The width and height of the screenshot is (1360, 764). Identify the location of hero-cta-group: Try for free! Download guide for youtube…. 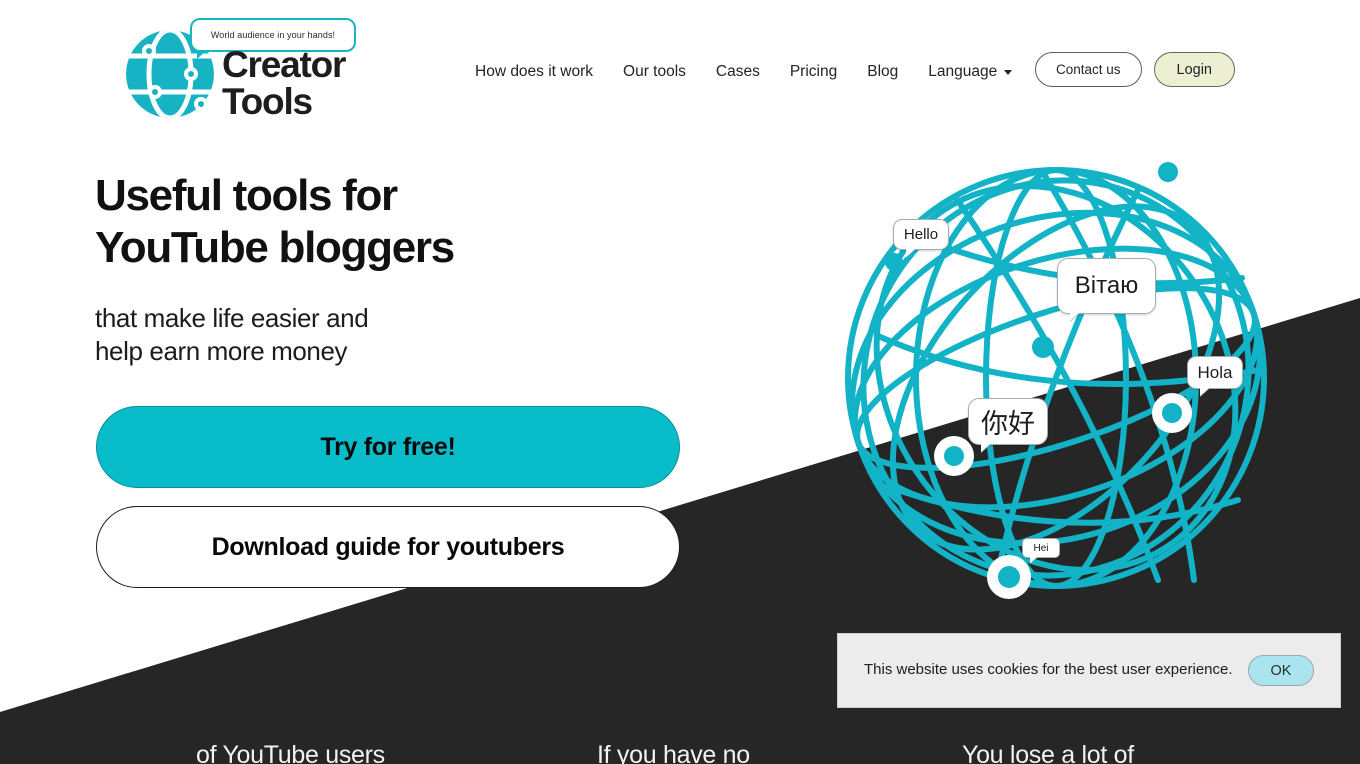
(388, 497).